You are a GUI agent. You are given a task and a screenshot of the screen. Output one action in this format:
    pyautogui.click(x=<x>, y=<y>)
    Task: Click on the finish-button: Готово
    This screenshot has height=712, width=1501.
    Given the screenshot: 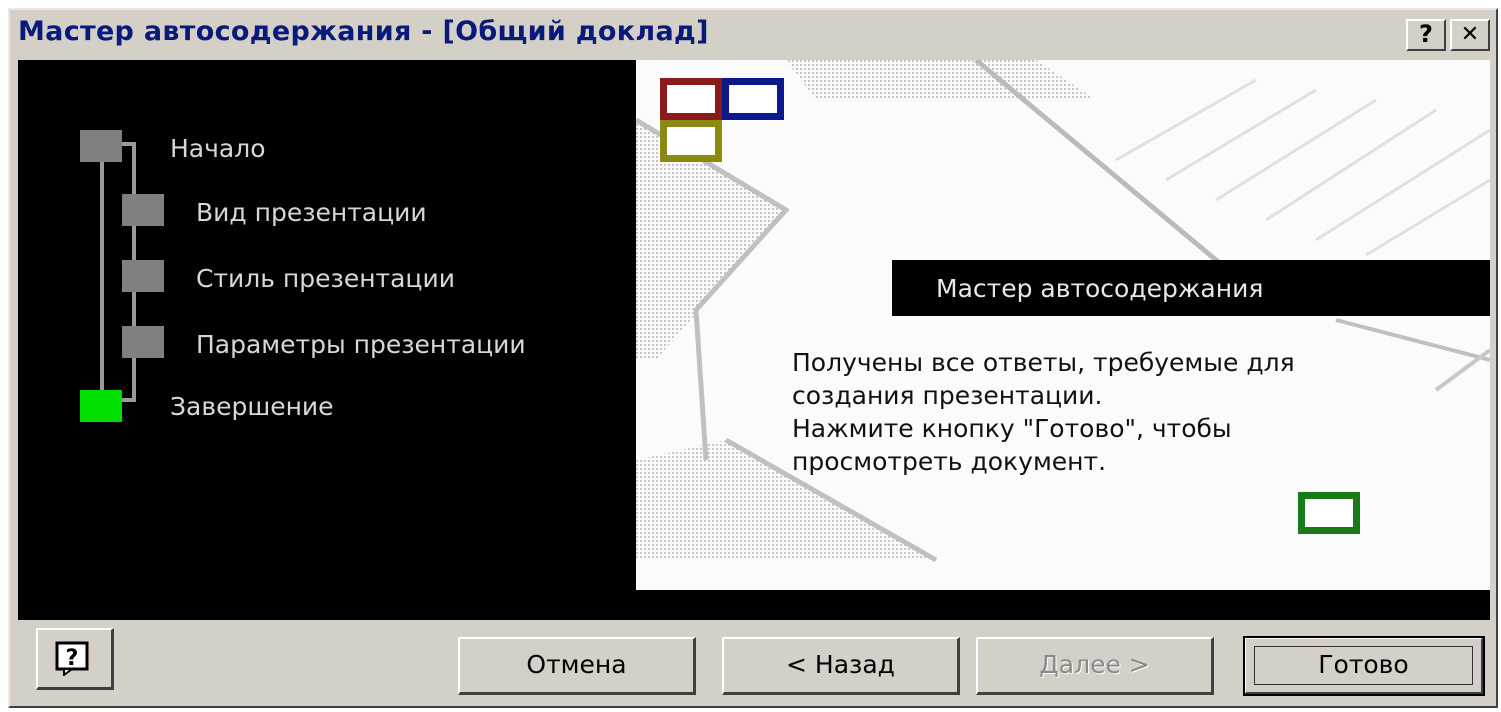 What is the action you would take?
    pyautogui.click(x=1364, y=666)
    